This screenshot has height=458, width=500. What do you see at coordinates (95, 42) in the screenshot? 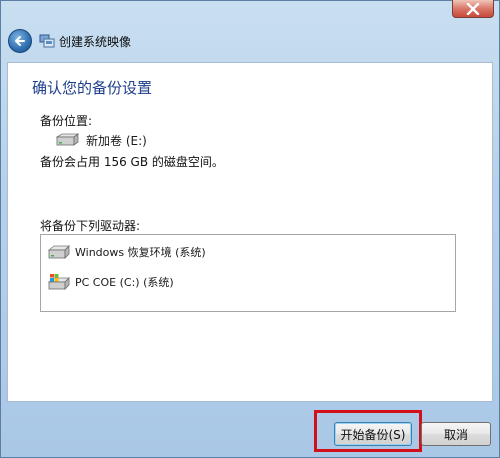
I see `window-title: 创建系统映像` at bounding box center [95, 42].